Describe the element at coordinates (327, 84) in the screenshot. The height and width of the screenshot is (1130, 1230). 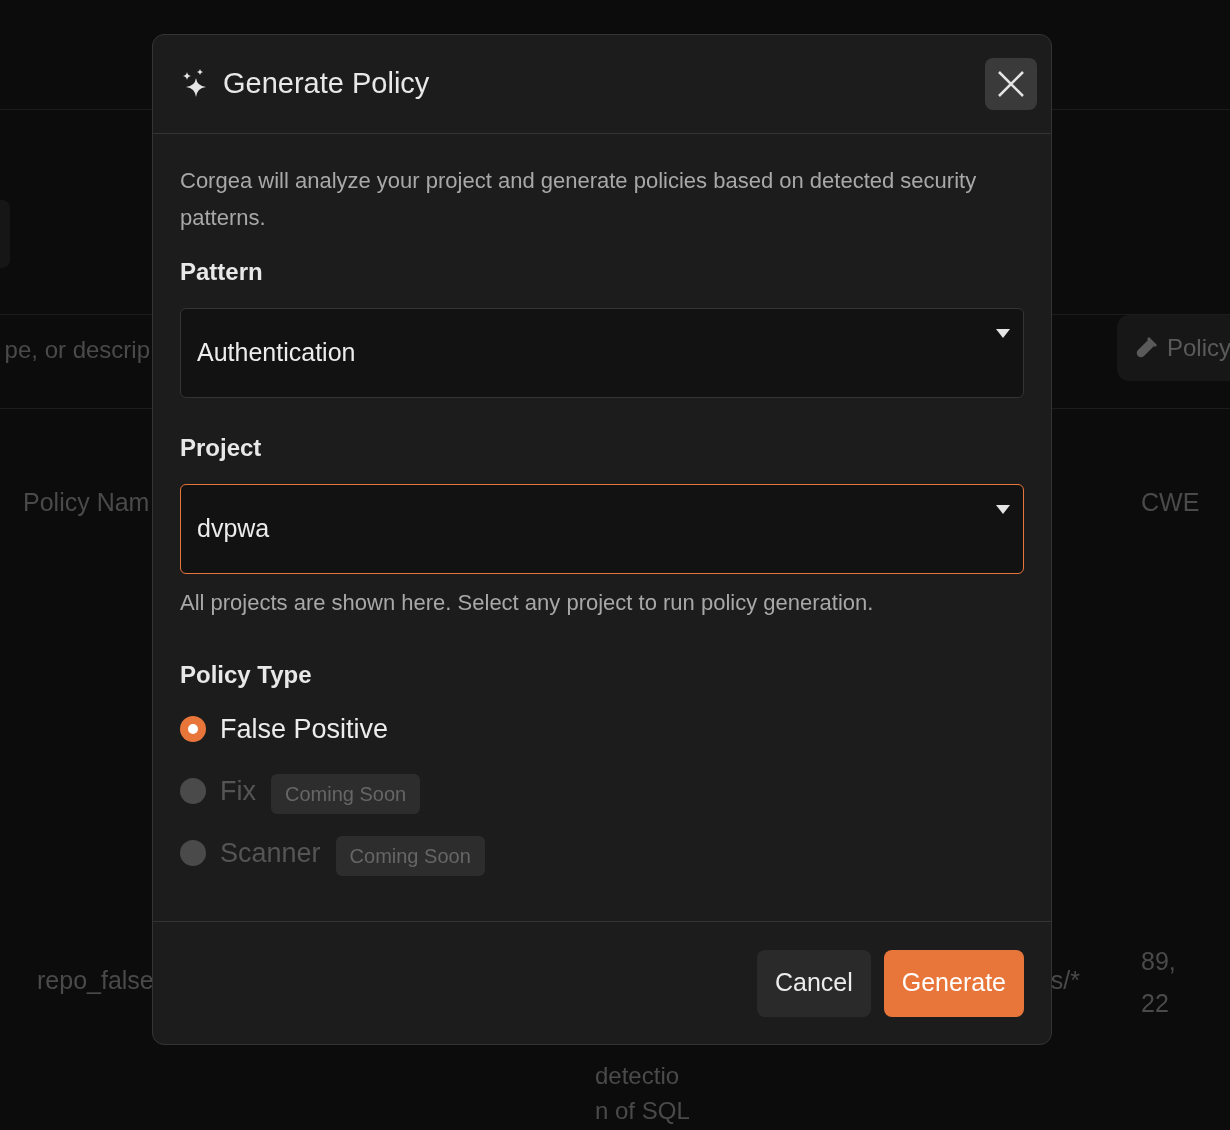
I see `dialog-title: Generate Policy` at that location.